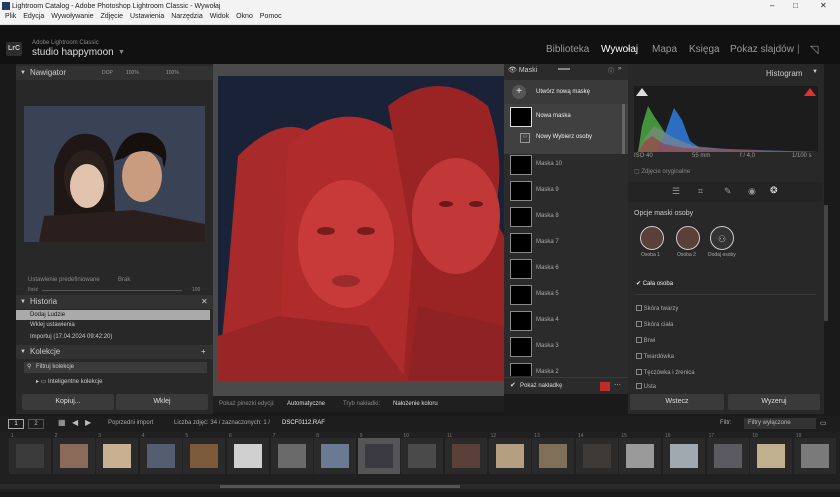  What do you see at coordinates (566, 117) in the screenshot?
I see `mask-item: Nowa maska` at bounding box center [566, 117].